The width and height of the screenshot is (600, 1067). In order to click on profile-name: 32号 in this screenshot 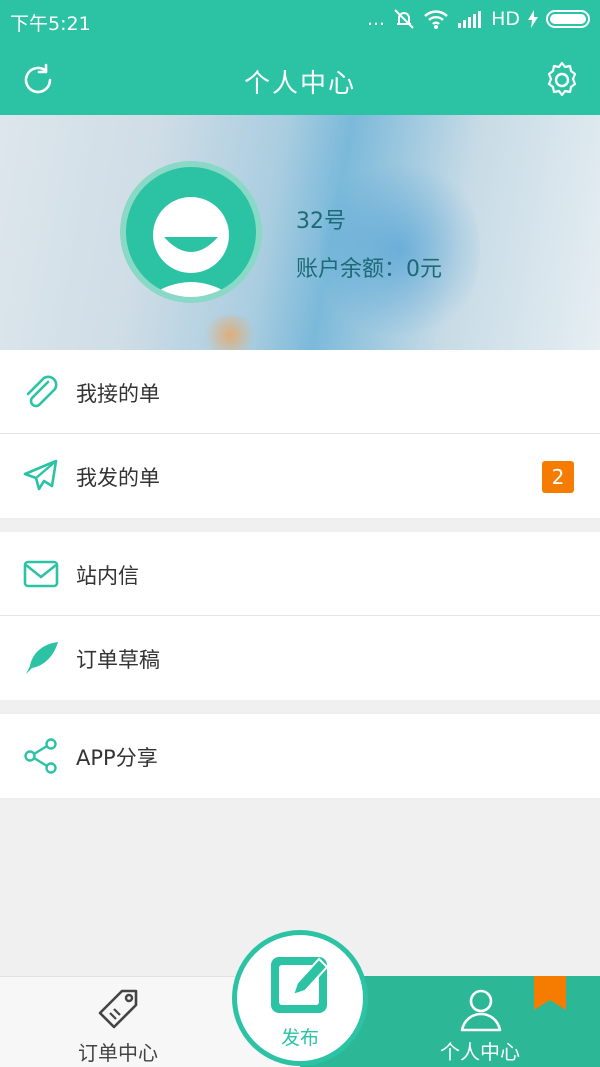, I will do `click(321, 221)`.